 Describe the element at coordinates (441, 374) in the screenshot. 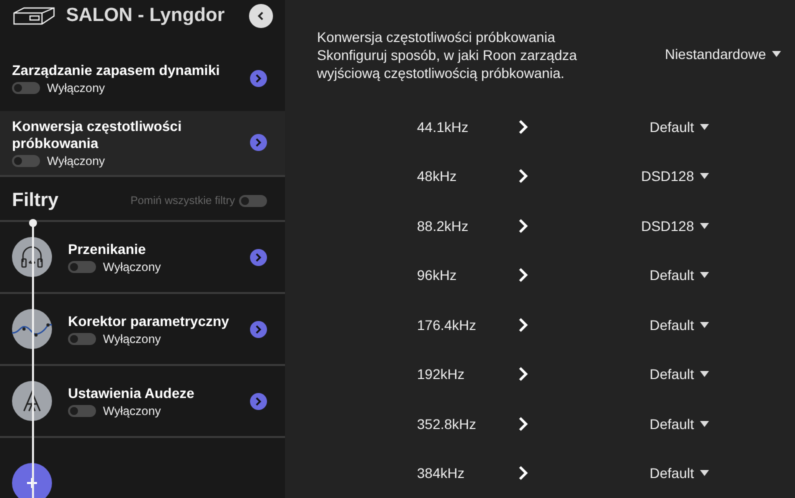

I see `sample-rate-label: 192kHz` at that location.